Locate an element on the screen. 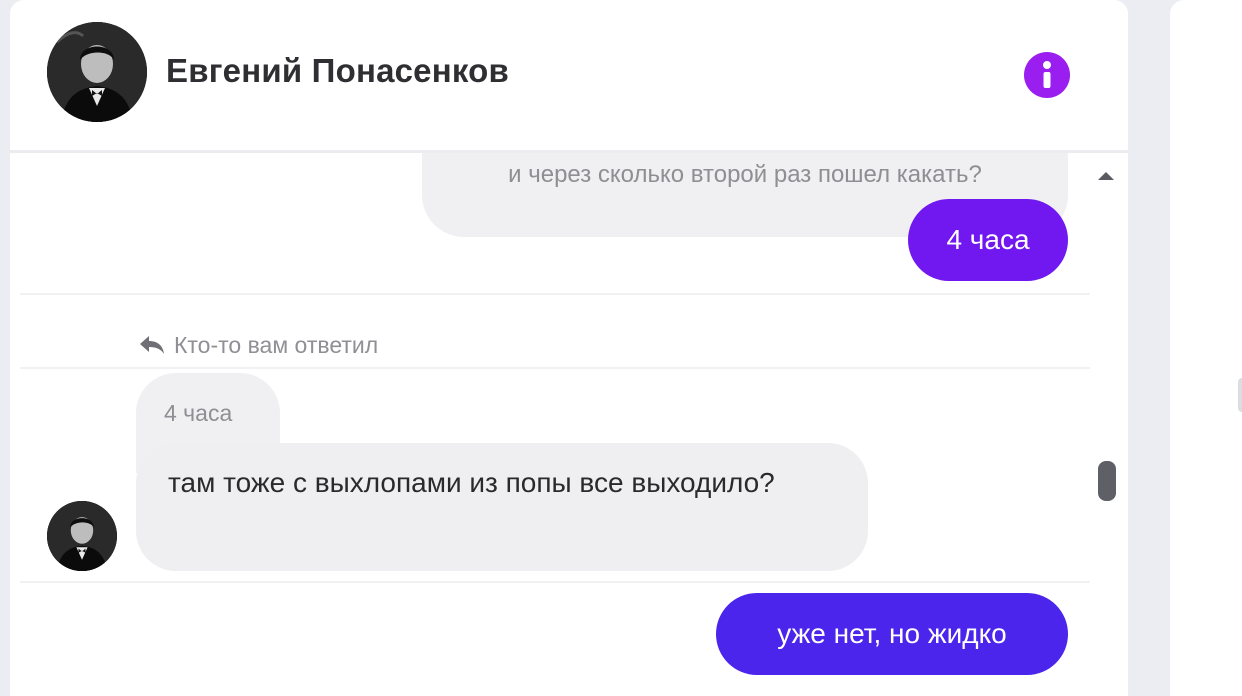  info-button is located at coordinates (1047, 75).